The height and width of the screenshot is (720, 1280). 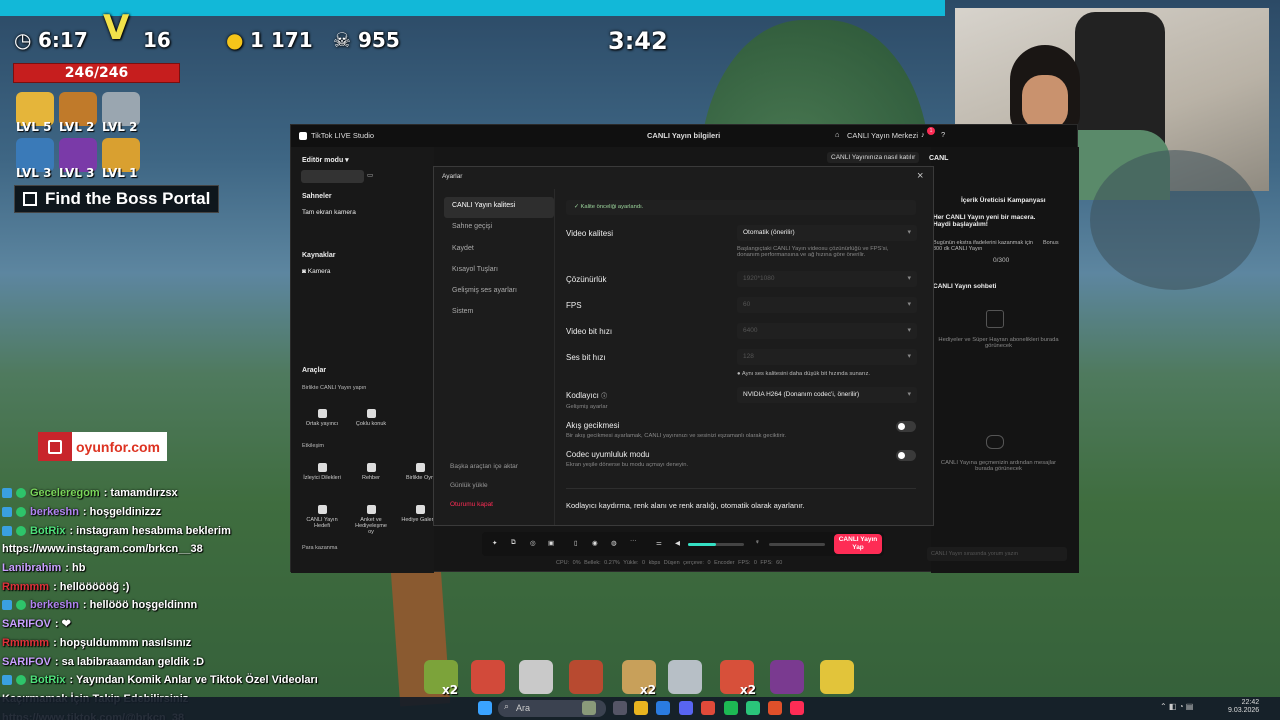 I want to click on engagement-label: Etkileşim, so click(x=313, y=446).